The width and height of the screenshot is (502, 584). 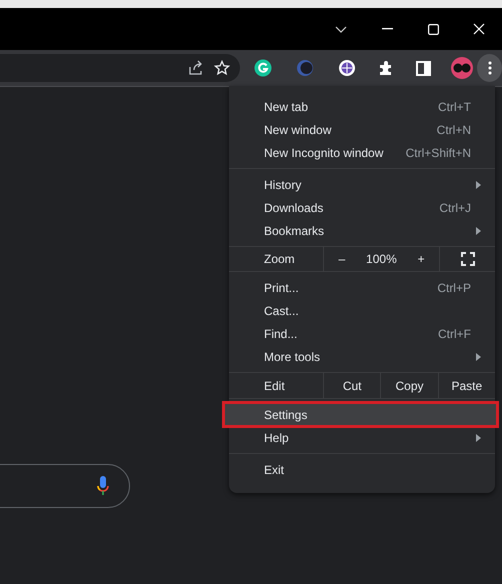 What do you see at coordinates (352, 385) in the screenshot?
I see `edit-action-button: Cut` at bounding box center [352, 385].